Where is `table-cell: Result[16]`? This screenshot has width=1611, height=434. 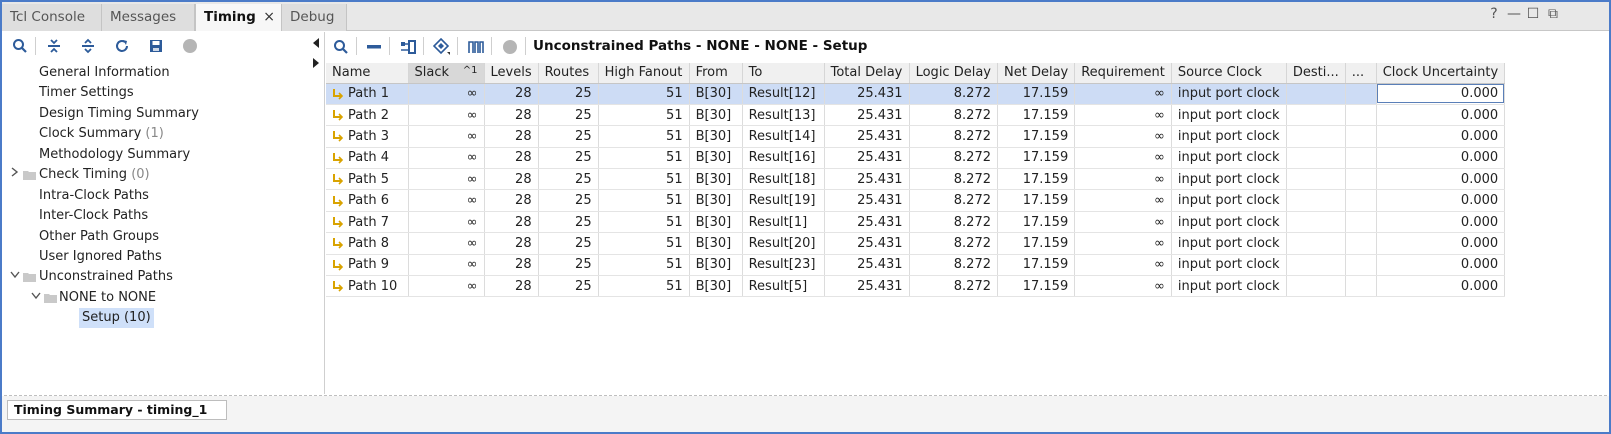 table-cell: Result[16] is located at coordinates (783, 158).